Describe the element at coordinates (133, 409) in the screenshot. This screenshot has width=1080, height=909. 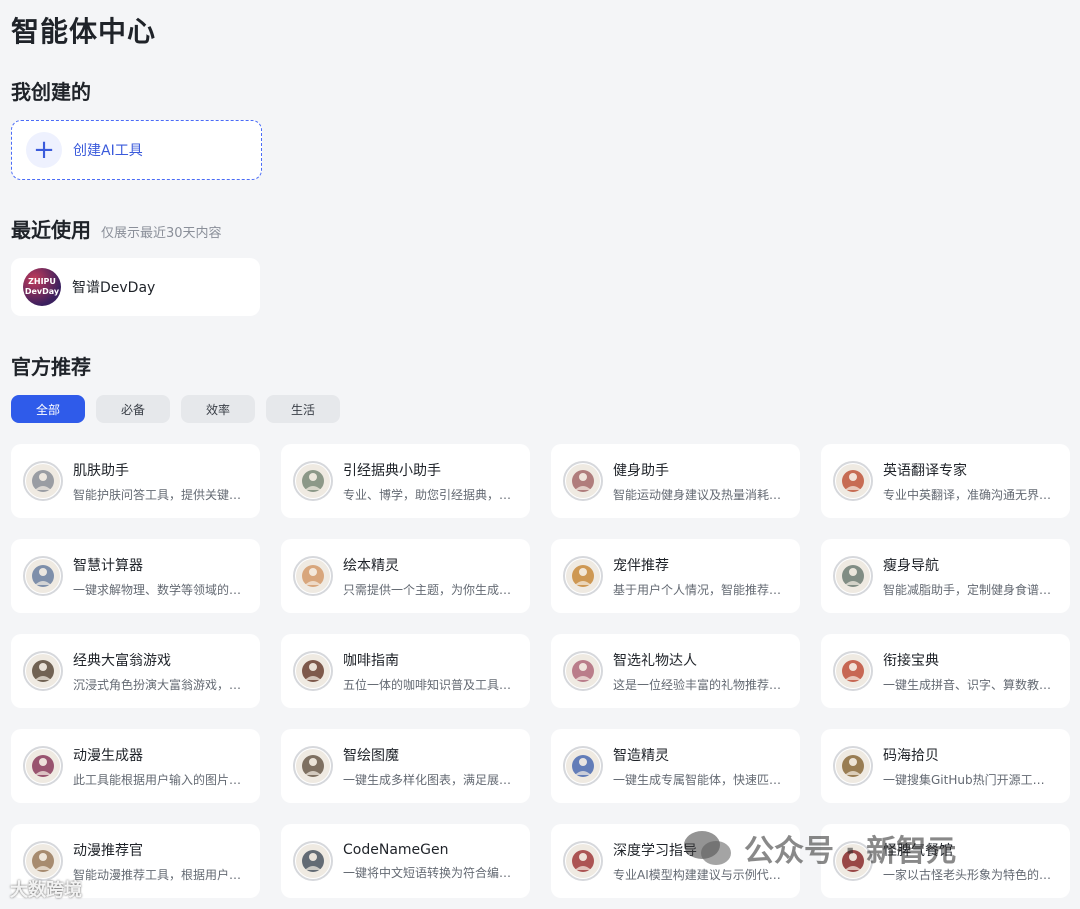
I see `tab-essential: 必备` at that location.